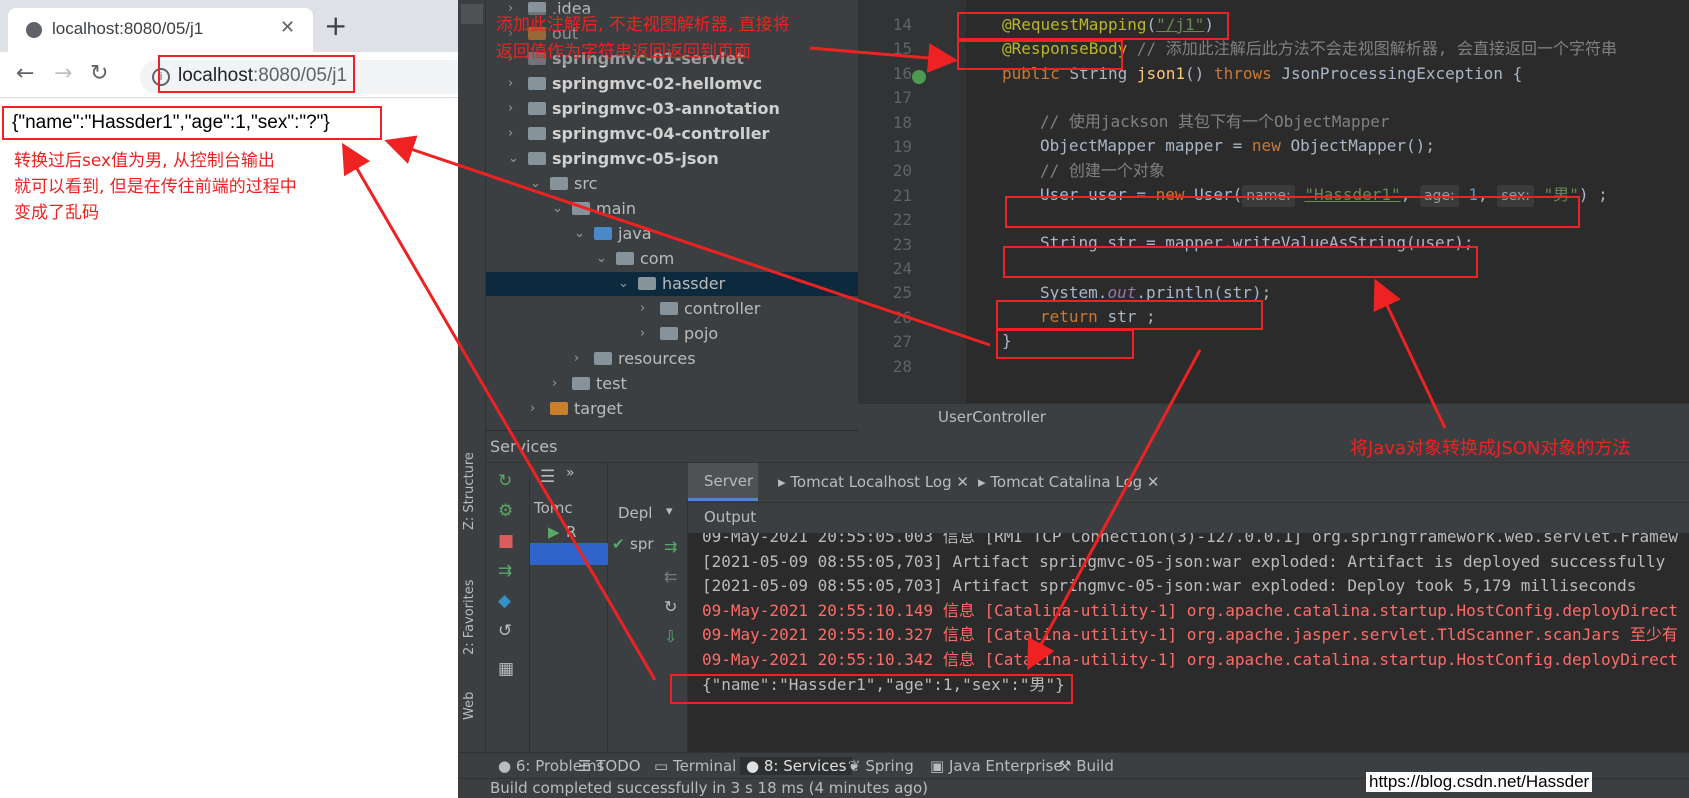 Image resolution: width=1689 pixels, height=798 pixels. I want to click on arrow-to-browser-output, so click(687, 241).